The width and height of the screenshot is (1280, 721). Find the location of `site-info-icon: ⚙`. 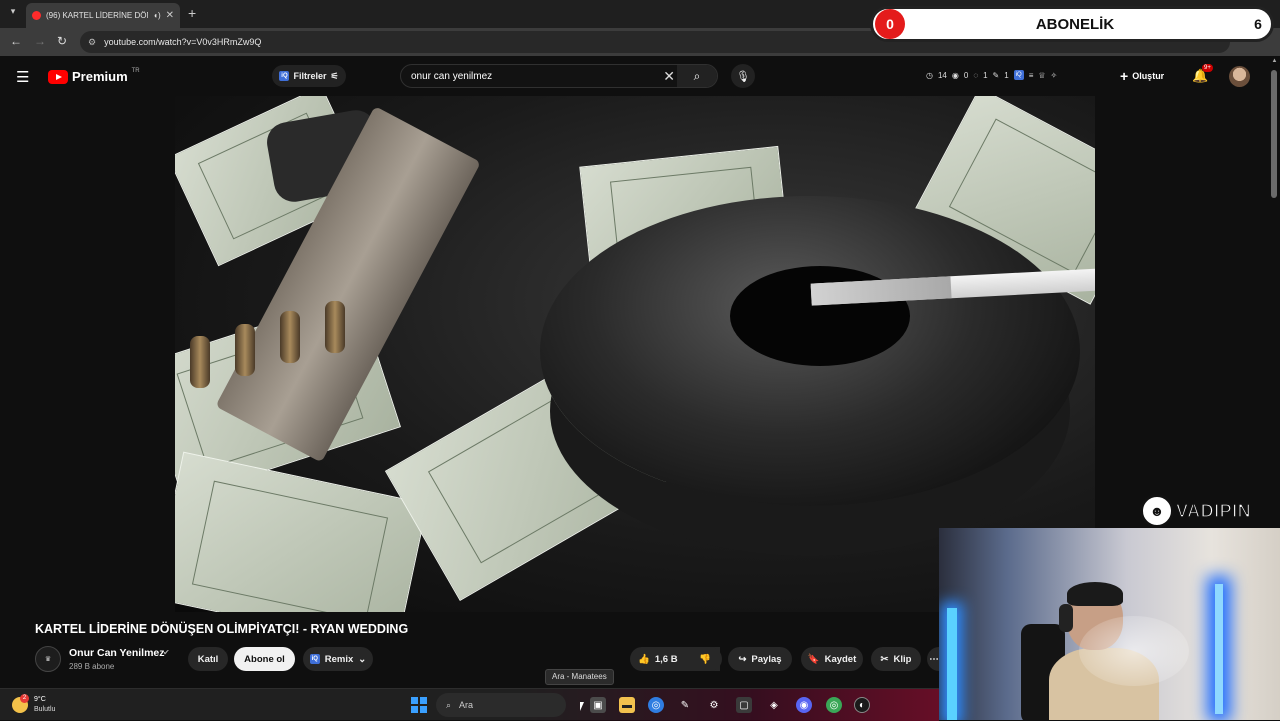

site-info-icon: ⚙ is located at coordinates (92, 42).